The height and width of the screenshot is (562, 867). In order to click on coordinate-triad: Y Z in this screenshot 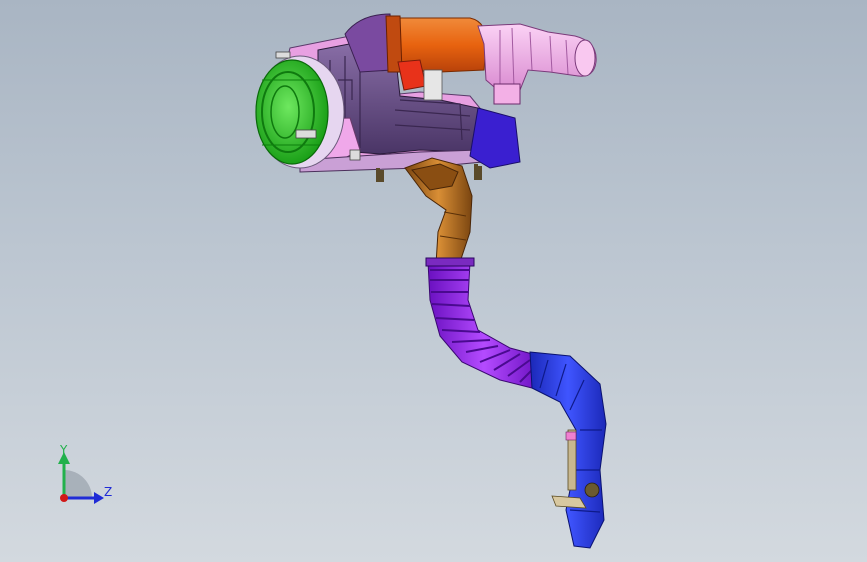, I will do `click(85, 473)`.